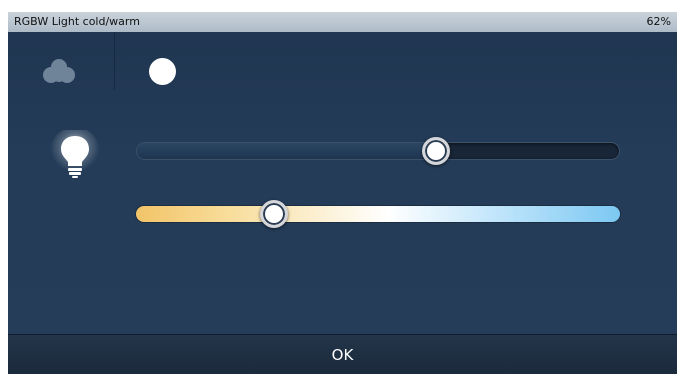  What do you see at coordinates (342, 22) in the screenshot?
I see `title-bar: RGBW Light cold/warm 62%` at bounding box center [342, 22].